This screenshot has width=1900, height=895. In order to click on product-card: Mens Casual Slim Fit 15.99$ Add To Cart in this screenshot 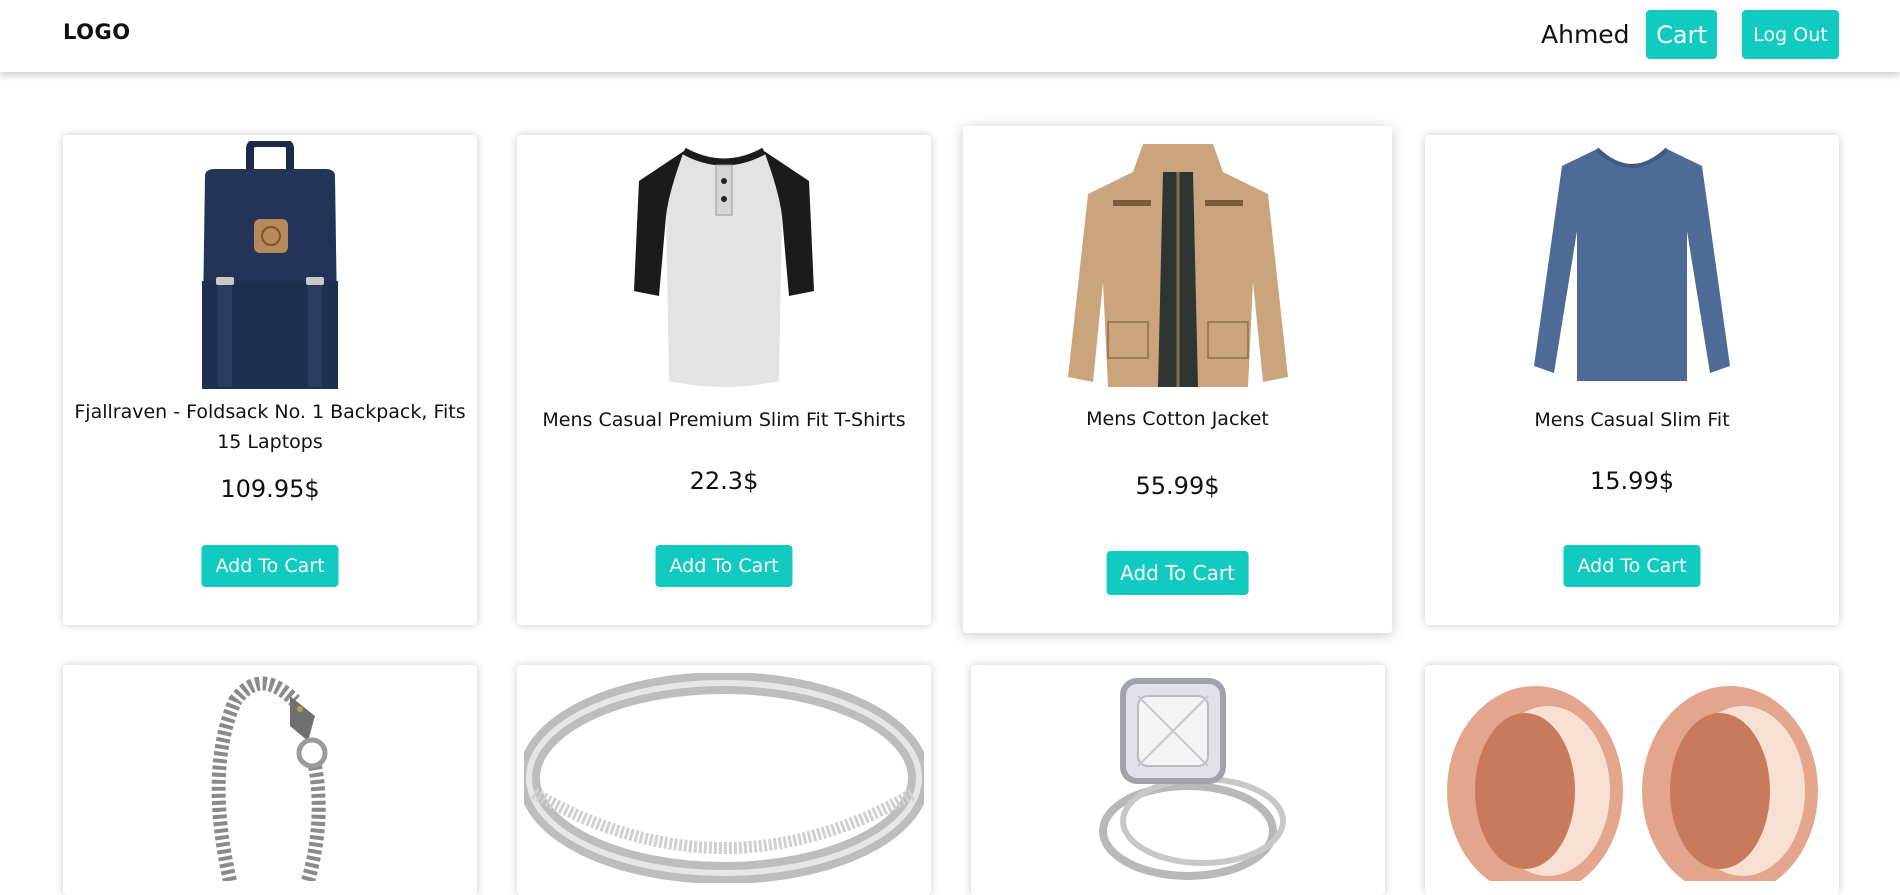, I will do `click(1632, 380)`.